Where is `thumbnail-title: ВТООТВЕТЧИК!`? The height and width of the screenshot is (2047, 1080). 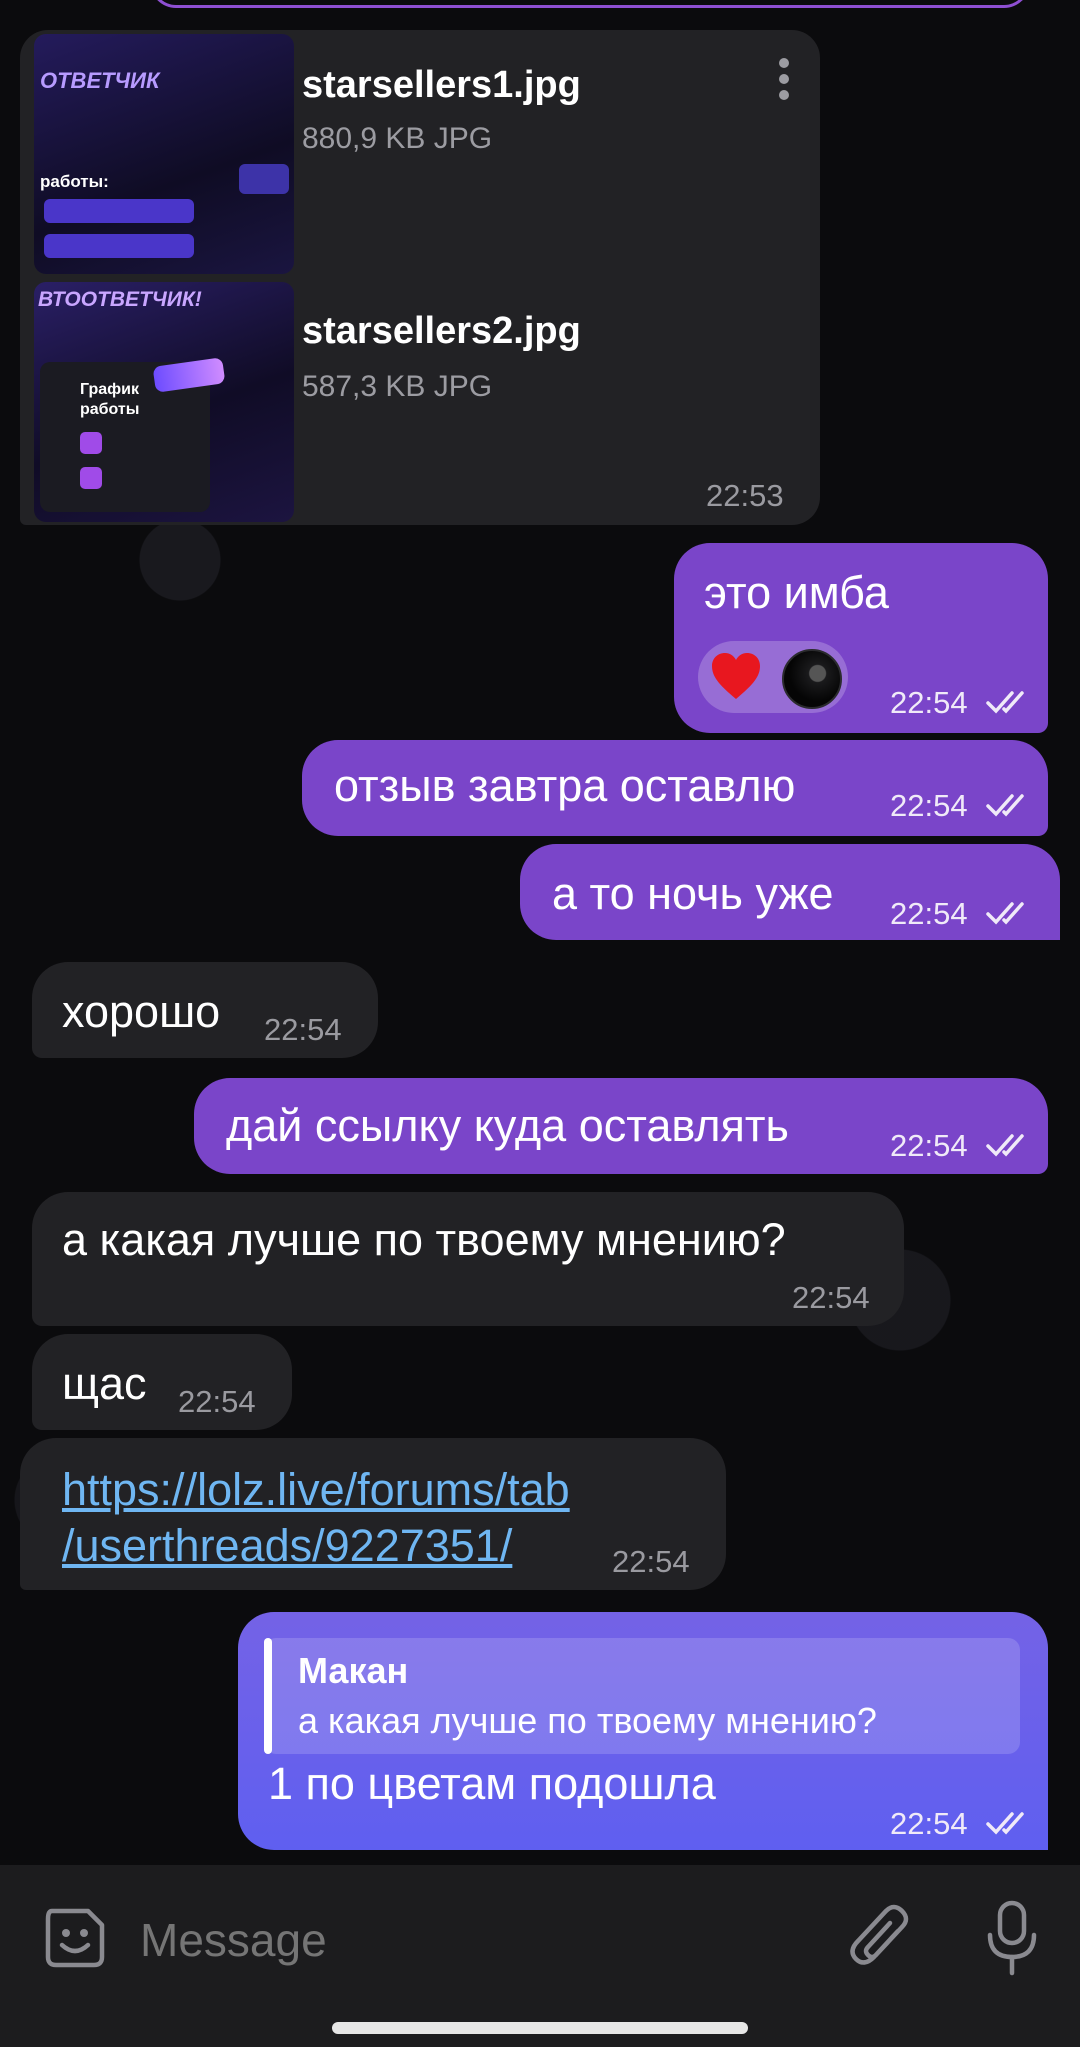 thumbnail-title: ВТООТВЕТЧИК! is located at coordinates (120, 299).